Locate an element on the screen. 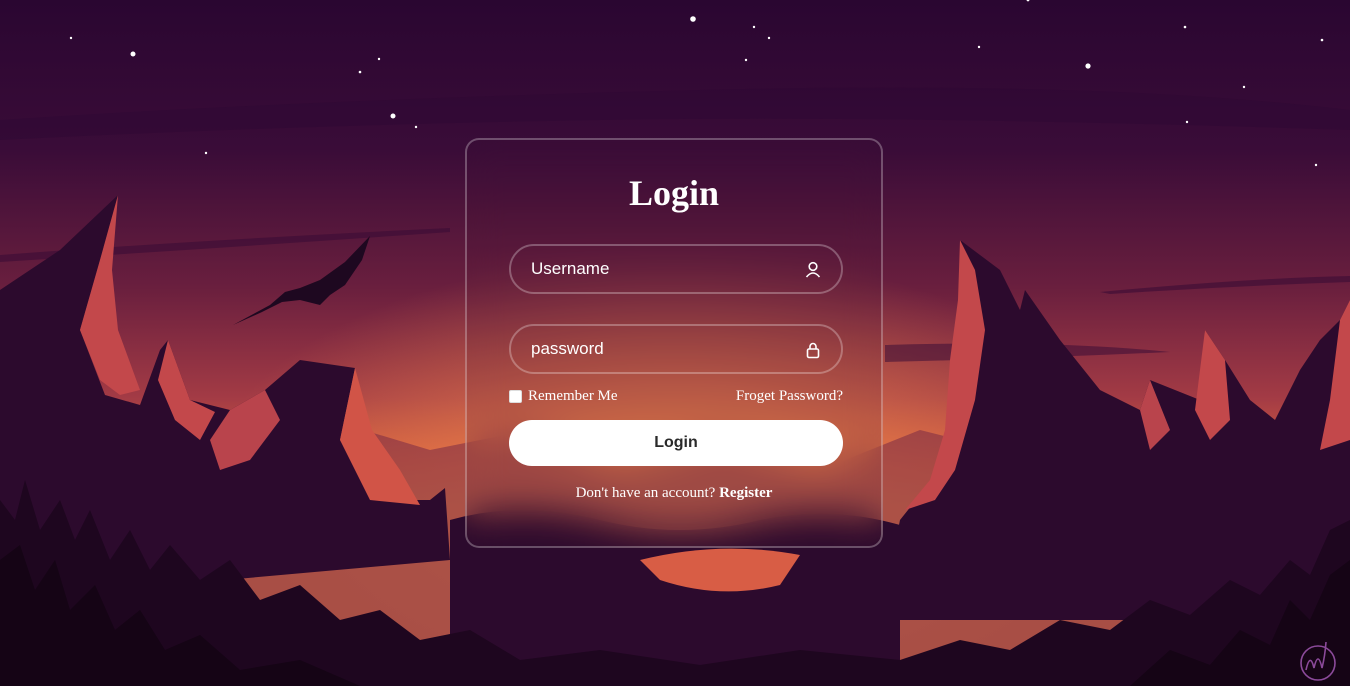  remember-me-checkbox: Remember Me is located at coordinates (563, 396).